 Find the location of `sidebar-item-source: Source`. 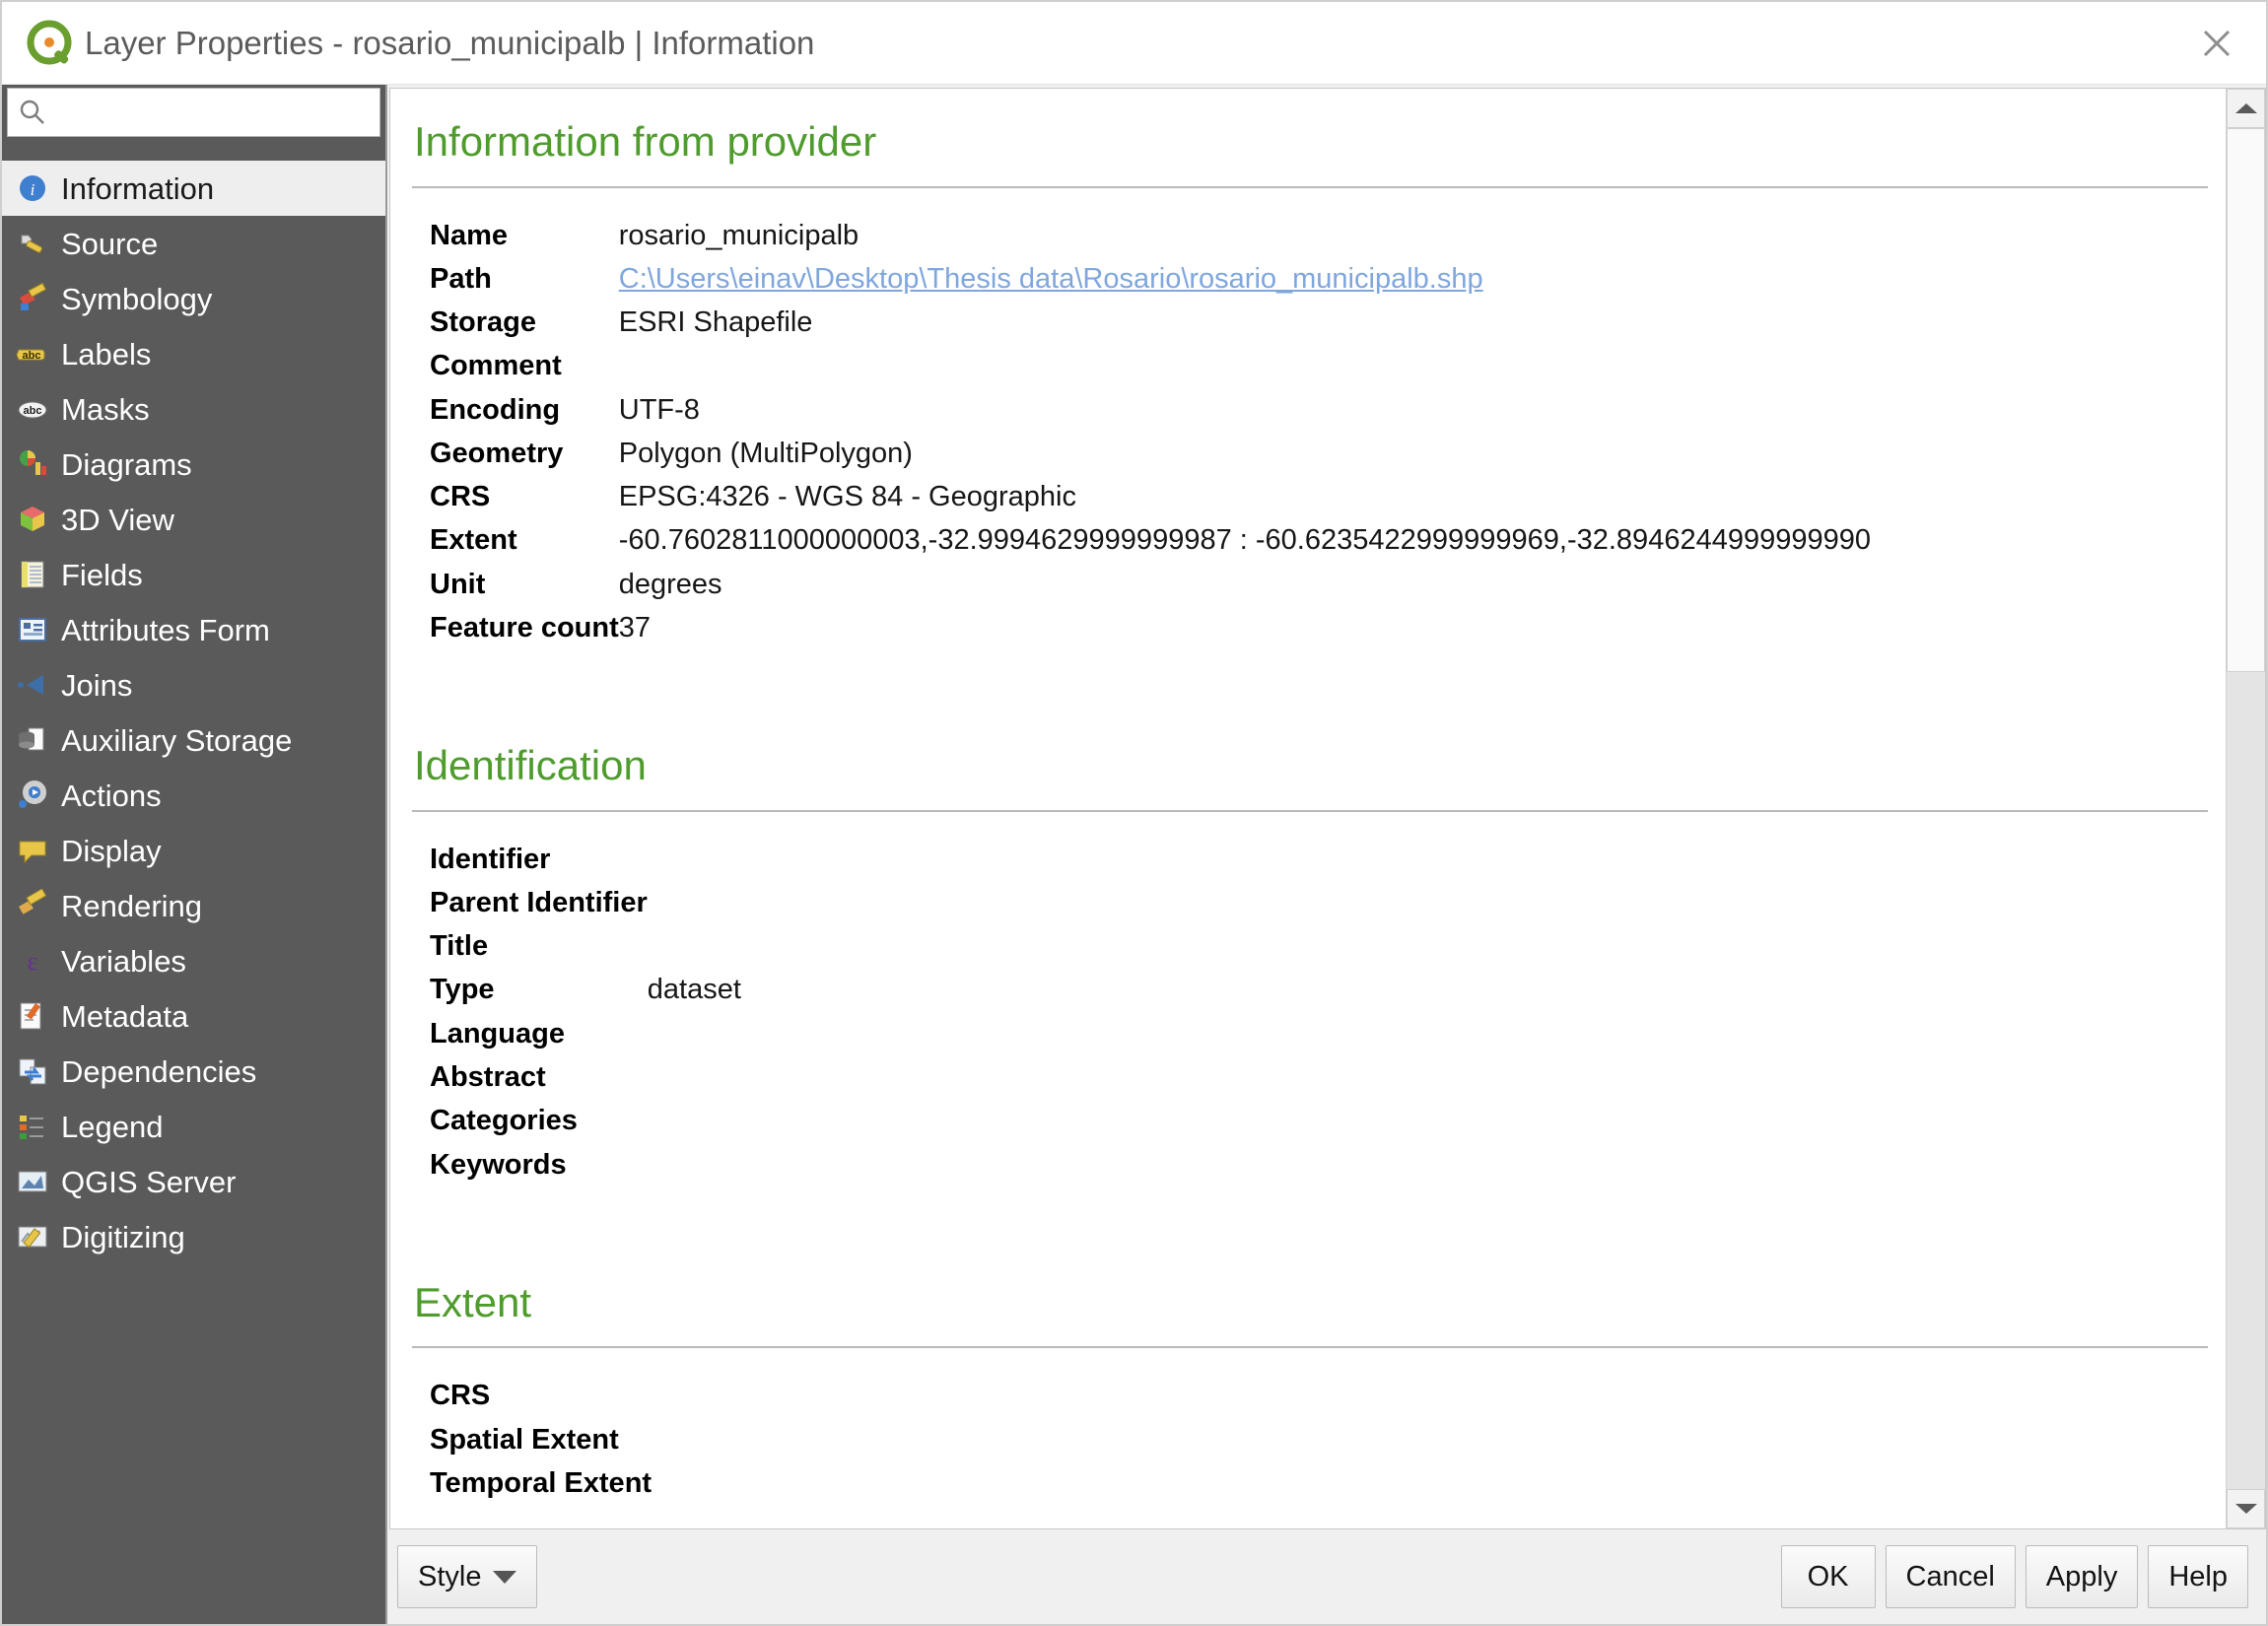

sidebar-item-source: Source is located at coordinates (193, 244).